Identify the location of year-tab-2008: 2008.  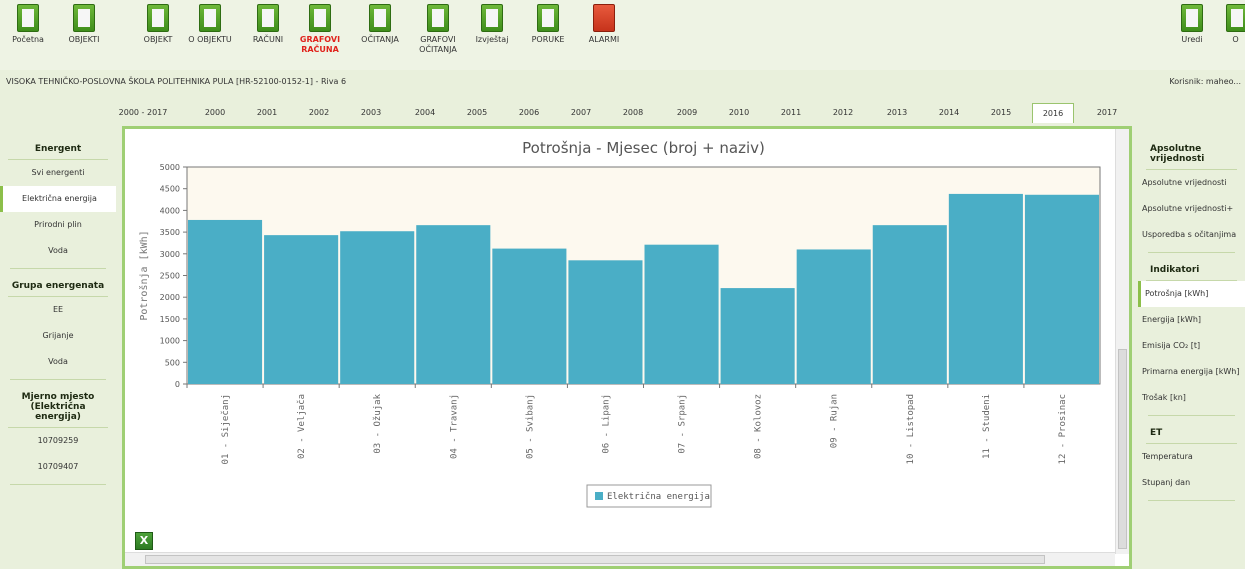
(633, 113).